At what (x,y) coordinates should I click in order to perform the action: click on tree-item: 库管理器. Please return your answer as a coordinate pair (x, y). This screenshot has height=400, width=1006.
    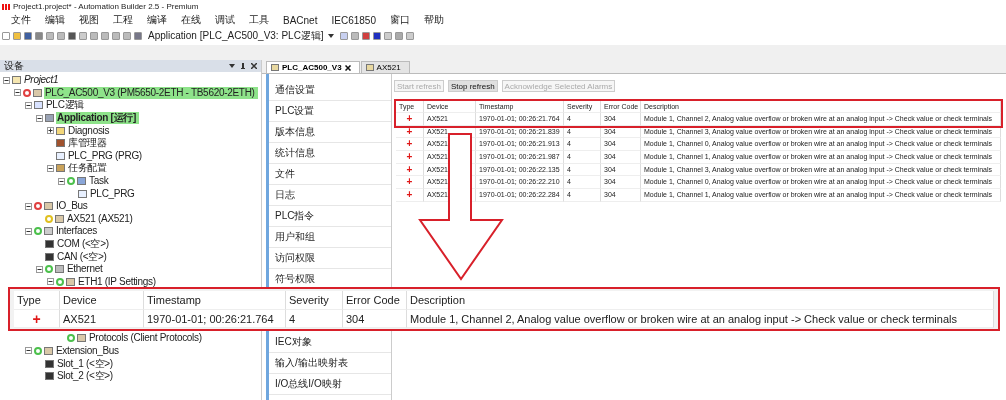
    Looking at the image, I should click on (88, 143).